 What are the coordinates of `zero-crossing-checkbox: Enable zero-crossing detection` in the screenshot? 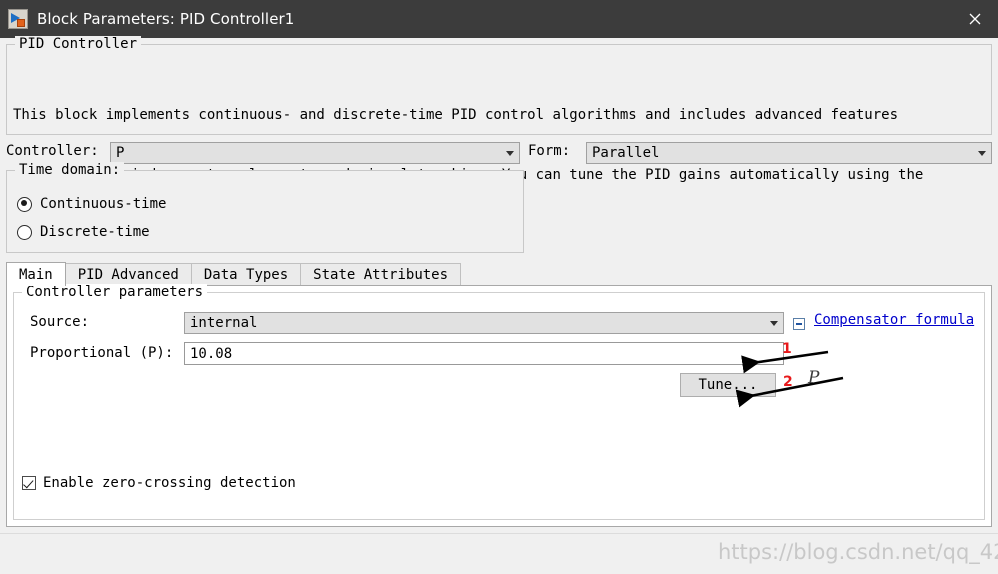 It's located at (159, 483).